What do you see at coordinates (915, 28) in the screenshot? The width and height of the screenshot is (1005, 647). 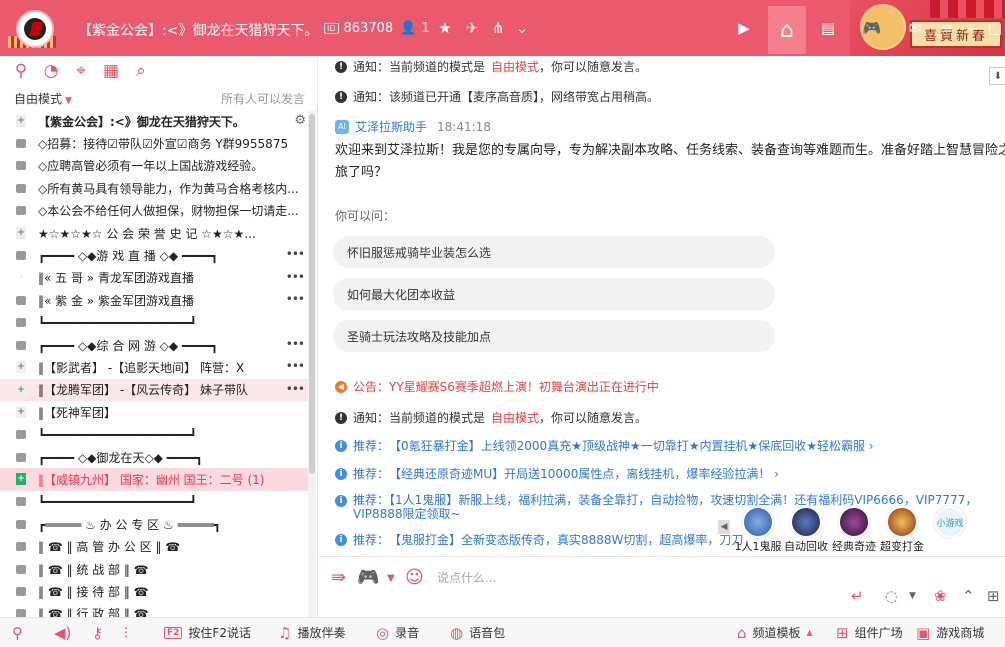 I see `mail-icon: ✉` at bounding box center [915, 28].